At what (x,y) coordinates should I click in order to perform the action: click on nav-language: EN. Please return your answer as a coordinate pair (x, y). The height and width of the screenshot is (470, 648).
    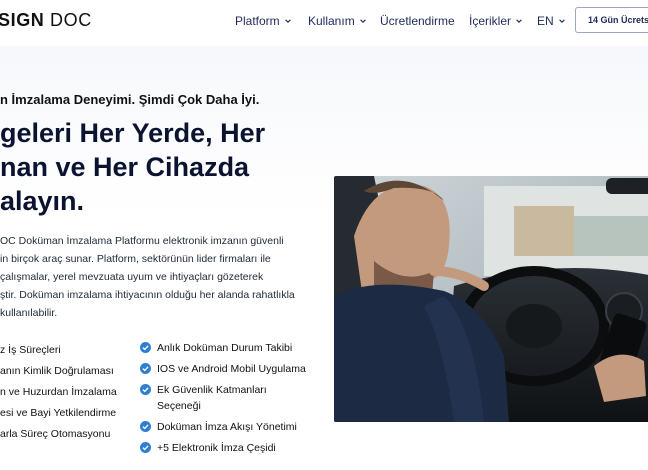
    Looking at the image, I should click on (551, 21).